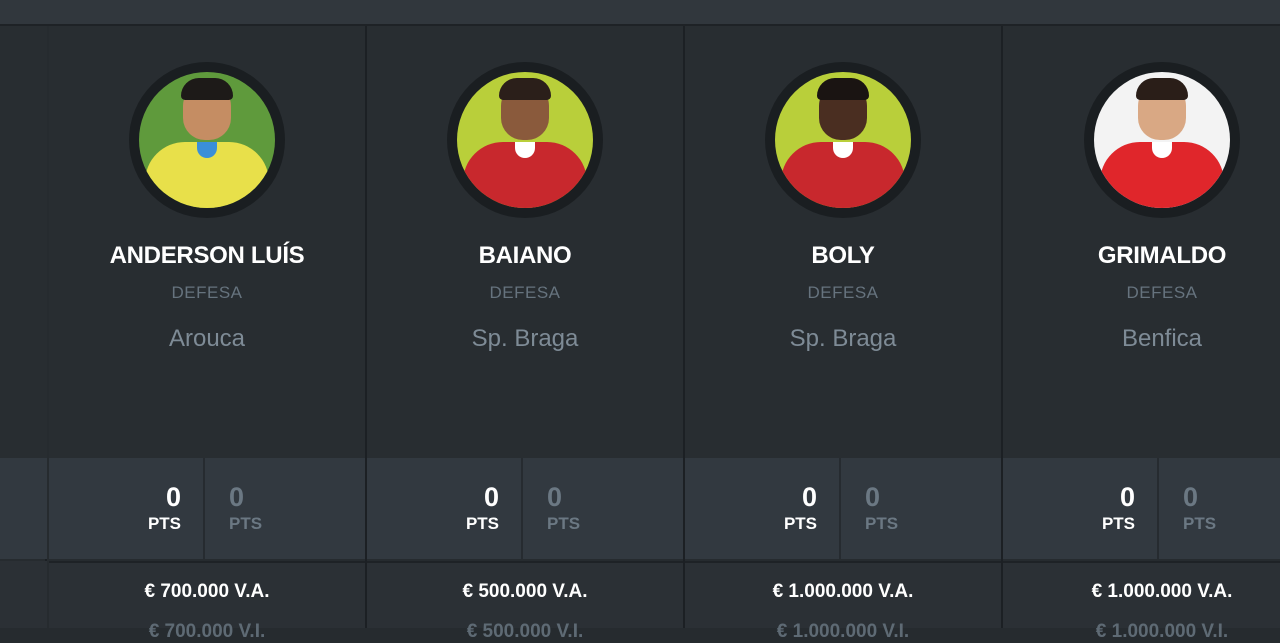  Describe the element at coordinates (207, 591) in the screenshot. I see `player-value: € 700.000 V.A.` at that location.